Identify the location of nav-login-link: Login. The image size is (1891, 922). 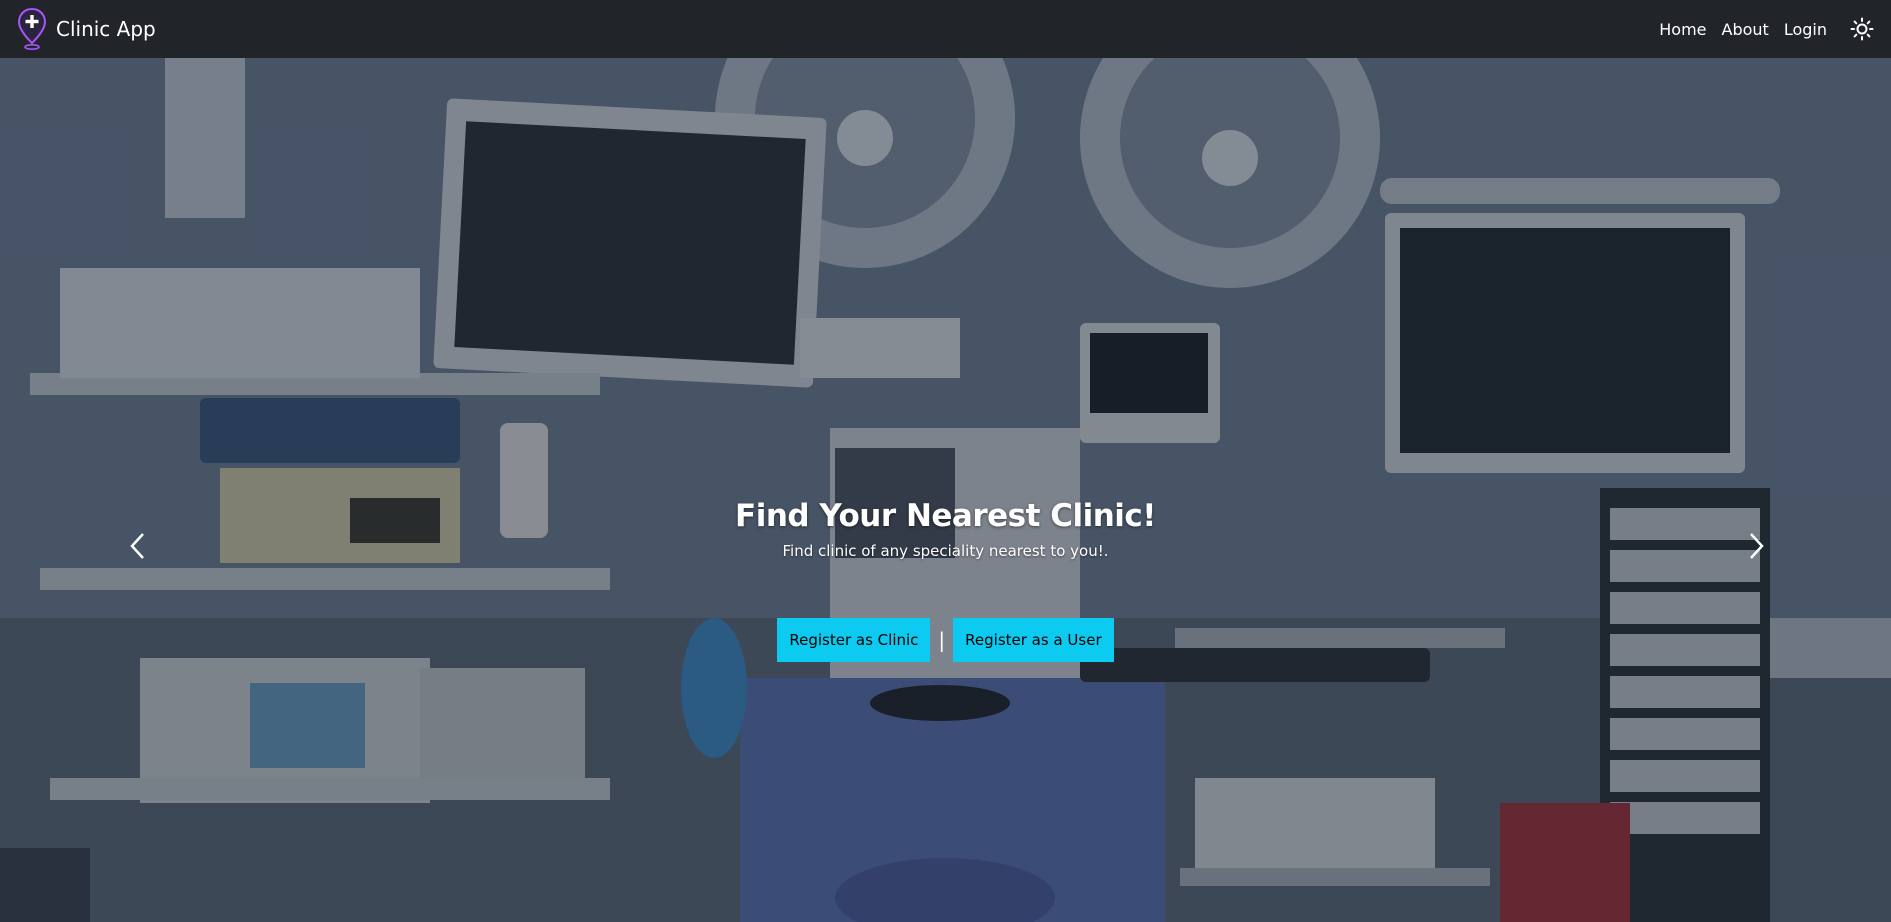
(1805, 29).